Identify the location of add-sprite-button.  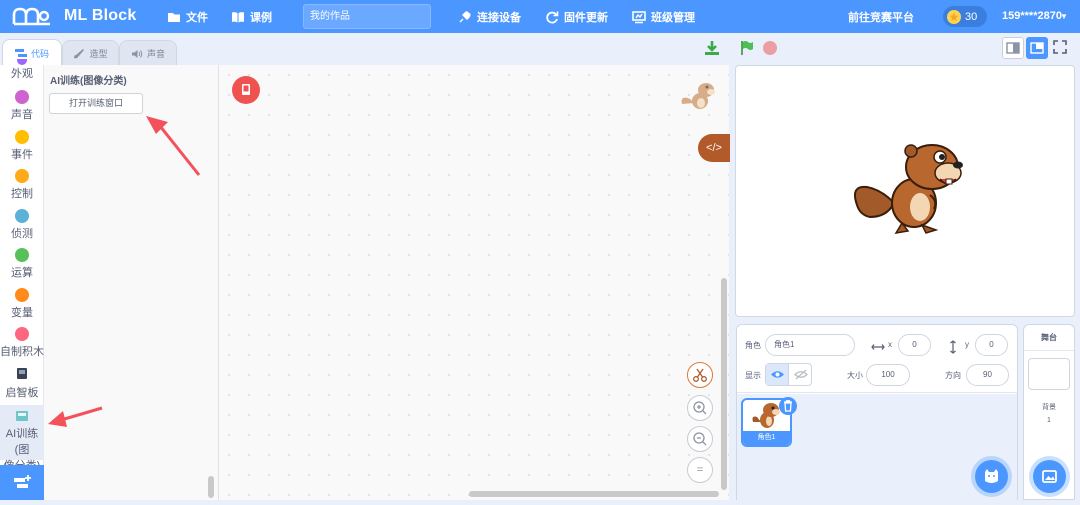
(991, 476).